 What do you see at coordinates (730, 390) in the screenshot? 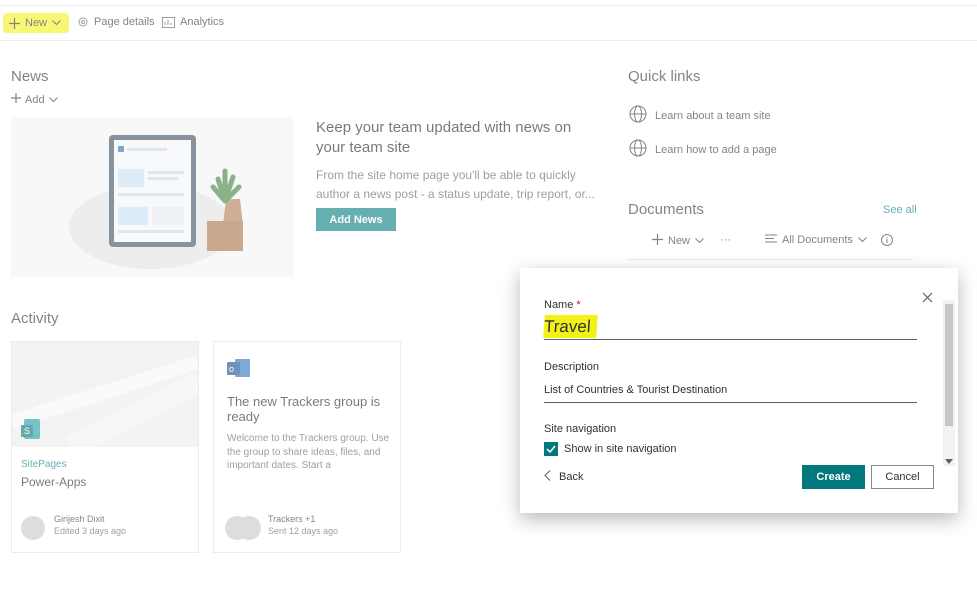
I see `description-field: List of Countries & Tourist Destination` at bounding box center [730, 390].